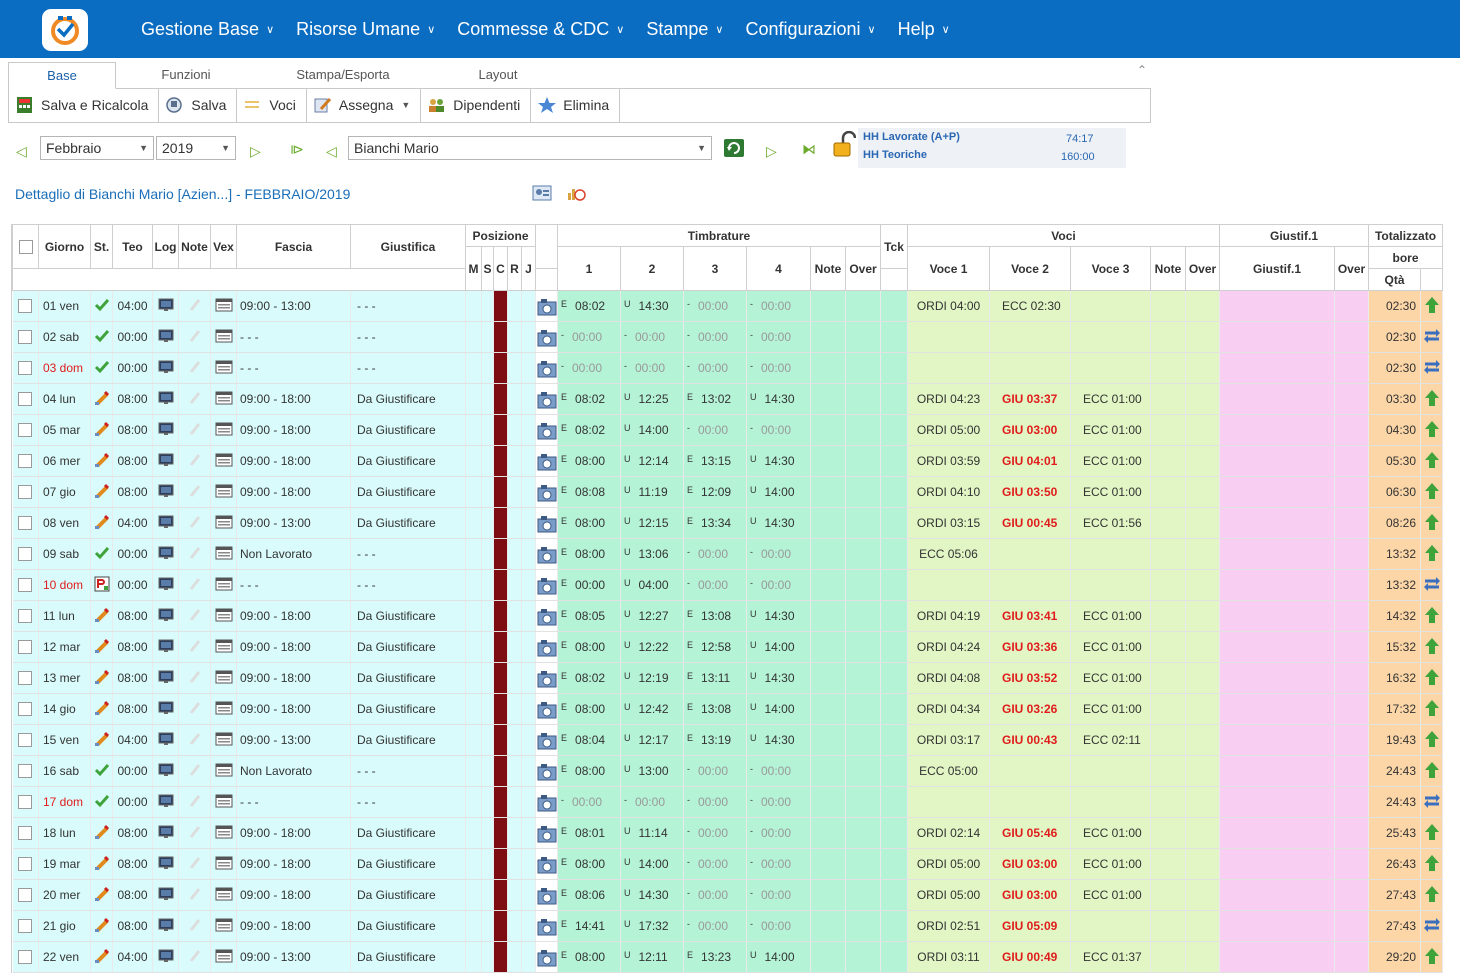 The image size is (1460, 973). I want to click on voce-1-cell: ORDI 04:08, so click(948, 678).